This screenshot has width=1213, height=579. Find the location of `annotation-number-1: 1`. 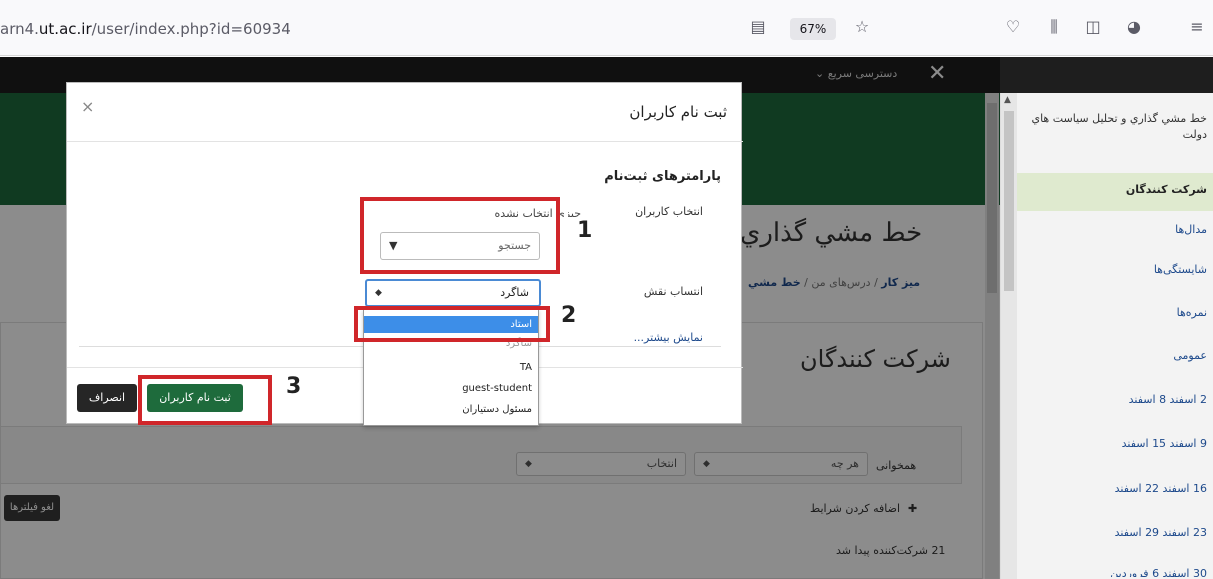

annotation-number-1: 1 is located at coordinates (585, 230).